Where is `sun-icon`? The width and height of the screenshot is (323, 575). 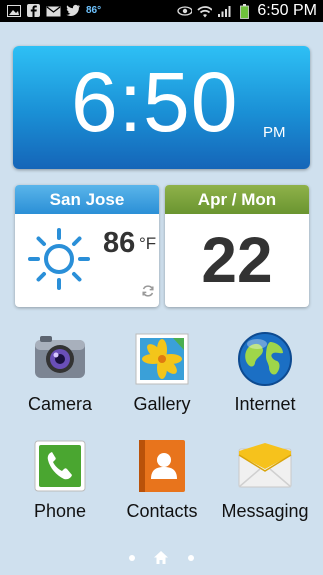
sun-icon is located at coordinates (59, 261).